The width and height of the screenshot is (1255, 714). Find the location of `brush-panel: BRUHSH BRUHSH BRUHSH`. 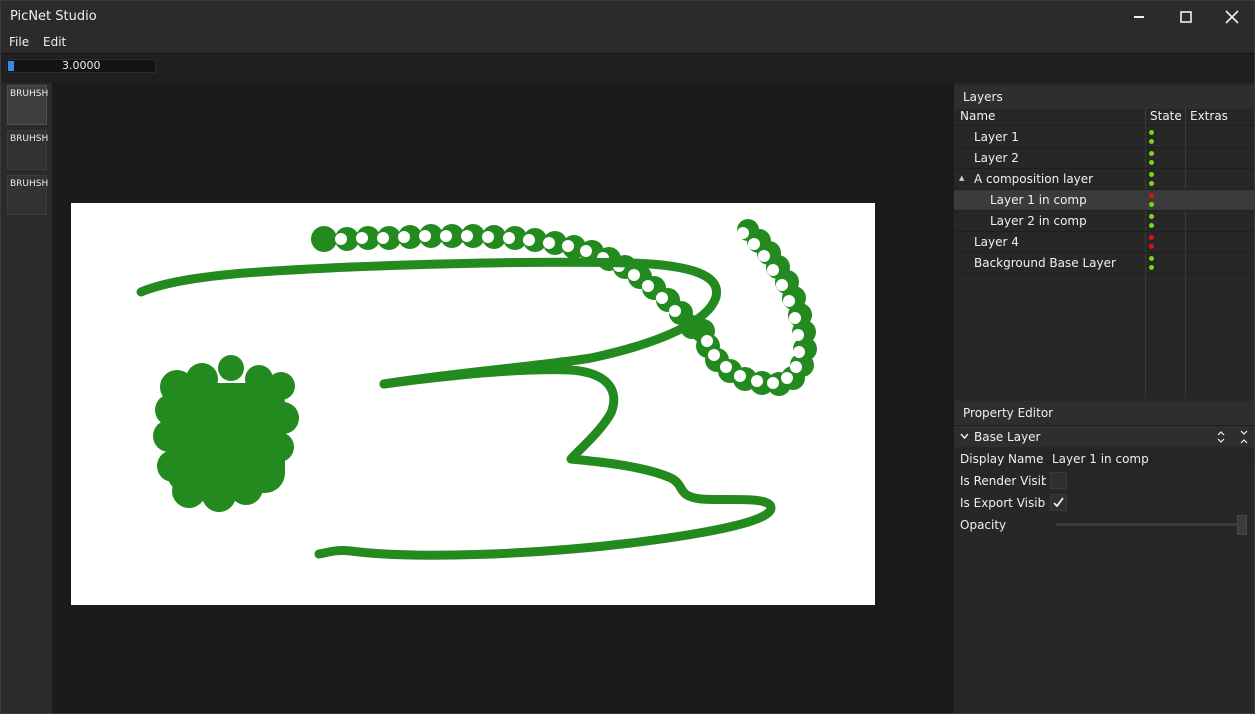

brush-panel: BRUHSH BRUHSH BRUHSH is located at coordinates (26, 398).